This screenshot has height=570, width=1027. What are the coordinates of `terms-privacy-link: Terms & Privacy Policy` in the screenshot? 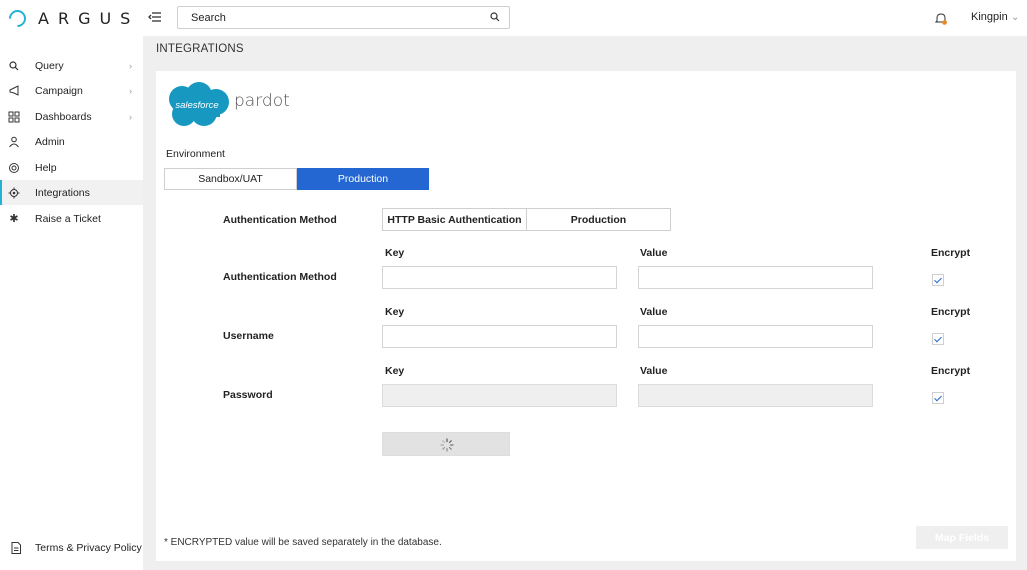 It's located at (71, 548).